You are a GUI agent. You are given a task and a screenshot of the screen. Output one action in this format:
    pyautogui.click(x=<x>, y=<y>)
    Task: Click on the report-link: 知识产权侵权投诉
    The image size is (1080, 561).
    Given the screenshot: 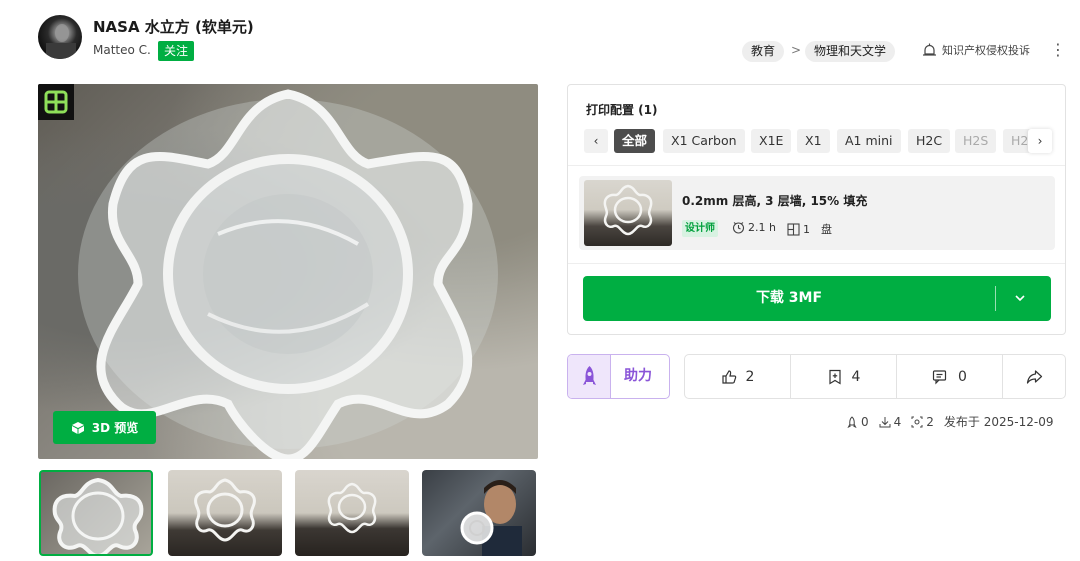 What is the action you would take?
    pyautogui.click(x=976, y=50)
    